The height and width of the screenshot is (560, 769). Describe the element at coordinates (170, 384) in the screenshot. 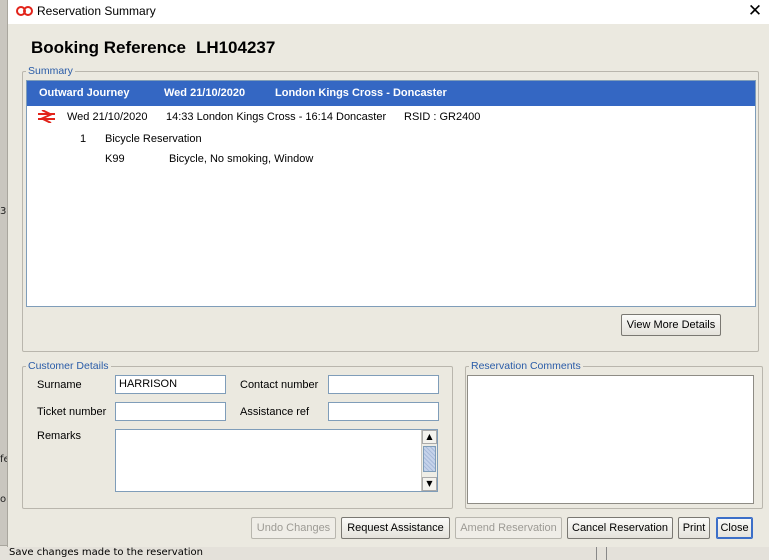

I see `surname-field: HARRISON` at that location.